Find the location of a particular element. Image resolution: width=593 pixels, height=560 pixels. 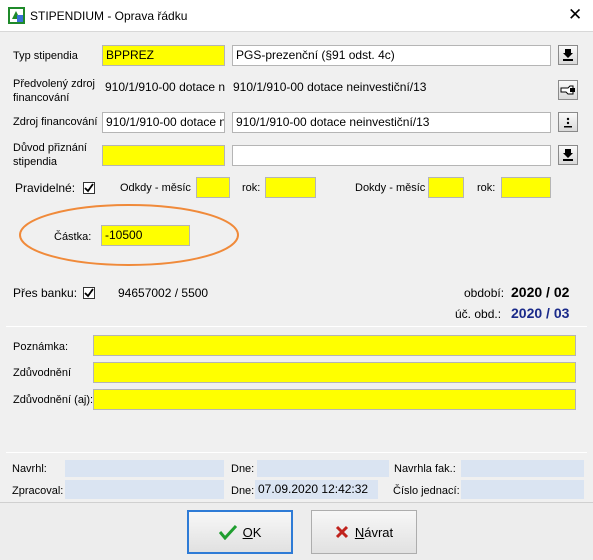

odkdy-mesic-label: Odkdy - měsíc is located at coordinates (155, 188).